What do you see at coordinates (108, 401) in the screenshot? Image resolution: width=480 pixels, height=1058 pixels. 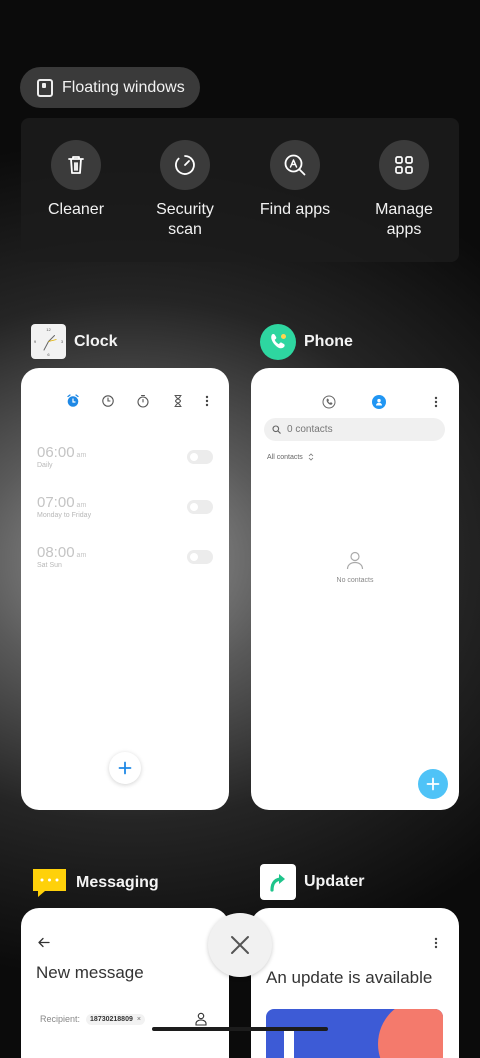 I see `world-clock-tab-icon` at bounding box center [108, 401].